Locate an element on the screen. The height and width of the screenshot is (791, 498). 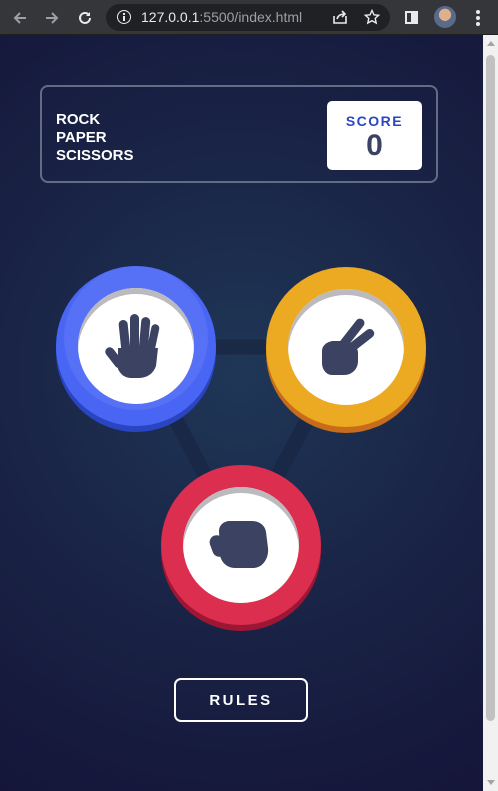
url-host: 127.0.0.1 is located at coordinates (170, 17).